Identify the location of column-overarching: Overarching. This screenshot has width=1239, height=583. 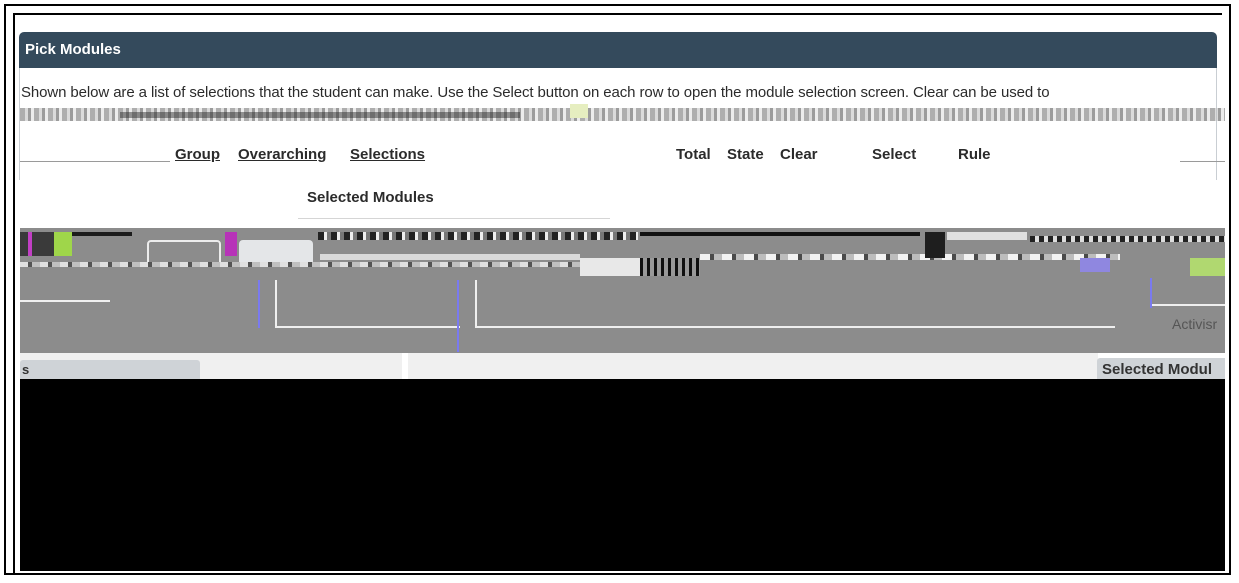
(282, 154).